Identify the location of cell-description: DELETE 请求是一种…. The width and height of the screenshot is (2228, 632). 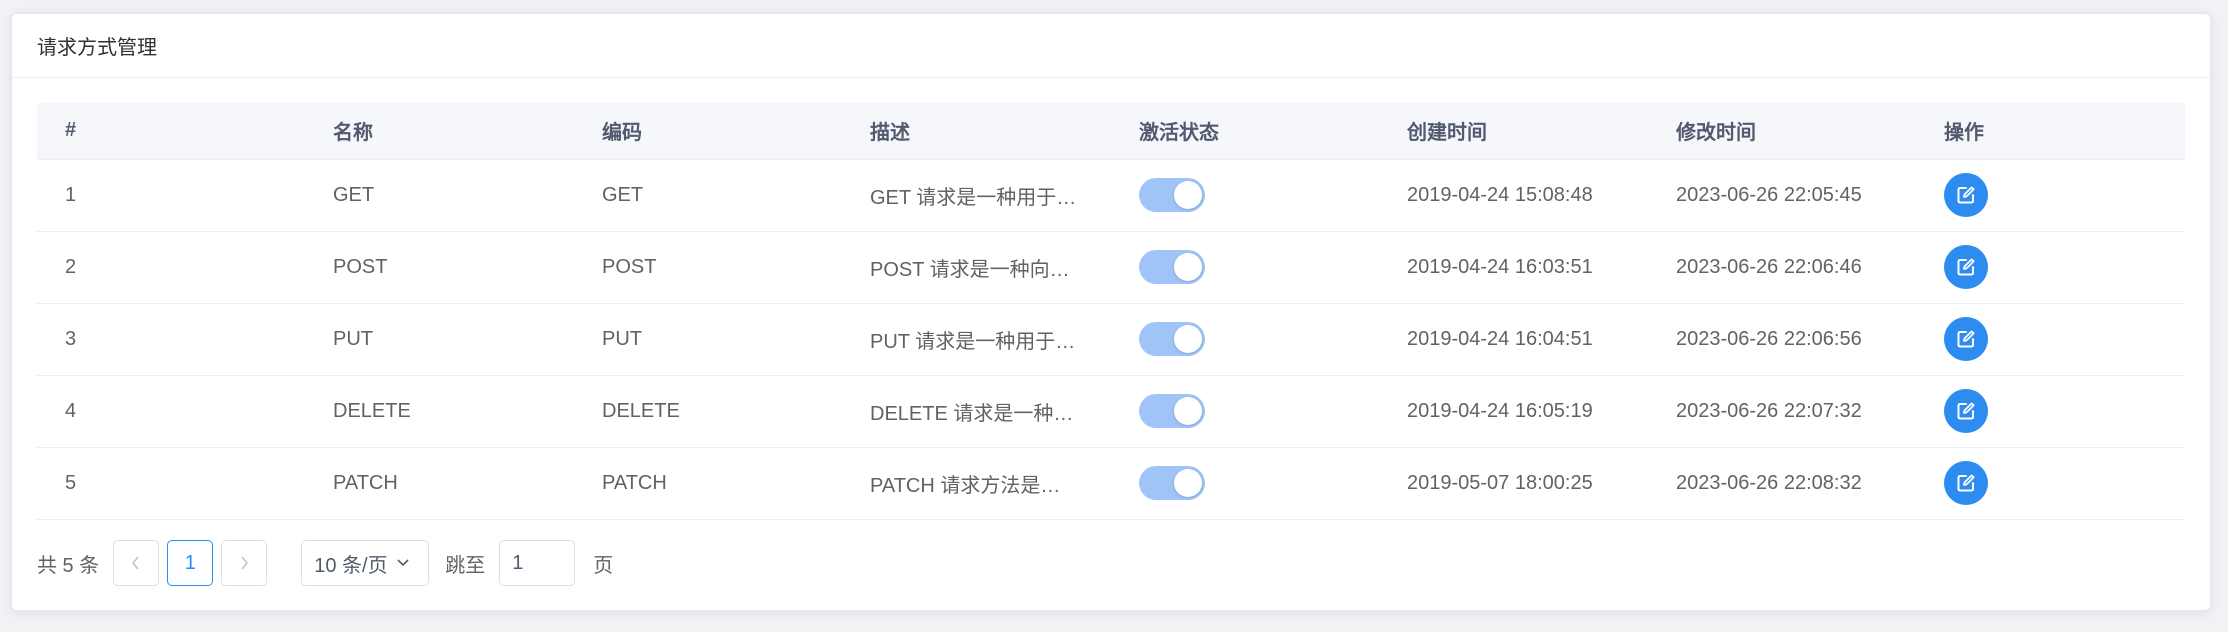
(976, 411).